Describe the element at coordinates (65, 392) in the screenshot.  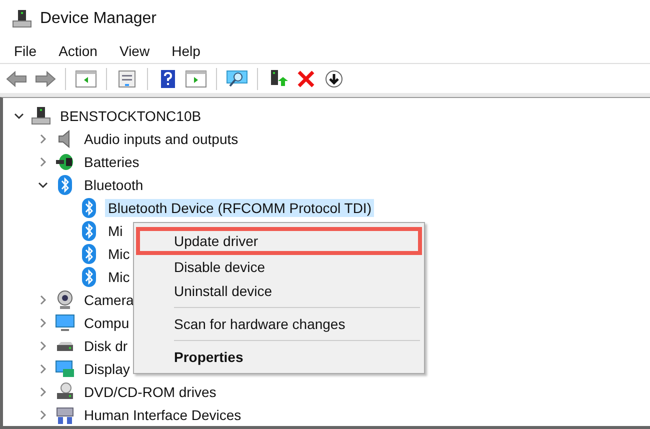
I see `dvd-drive-icon` at that location.